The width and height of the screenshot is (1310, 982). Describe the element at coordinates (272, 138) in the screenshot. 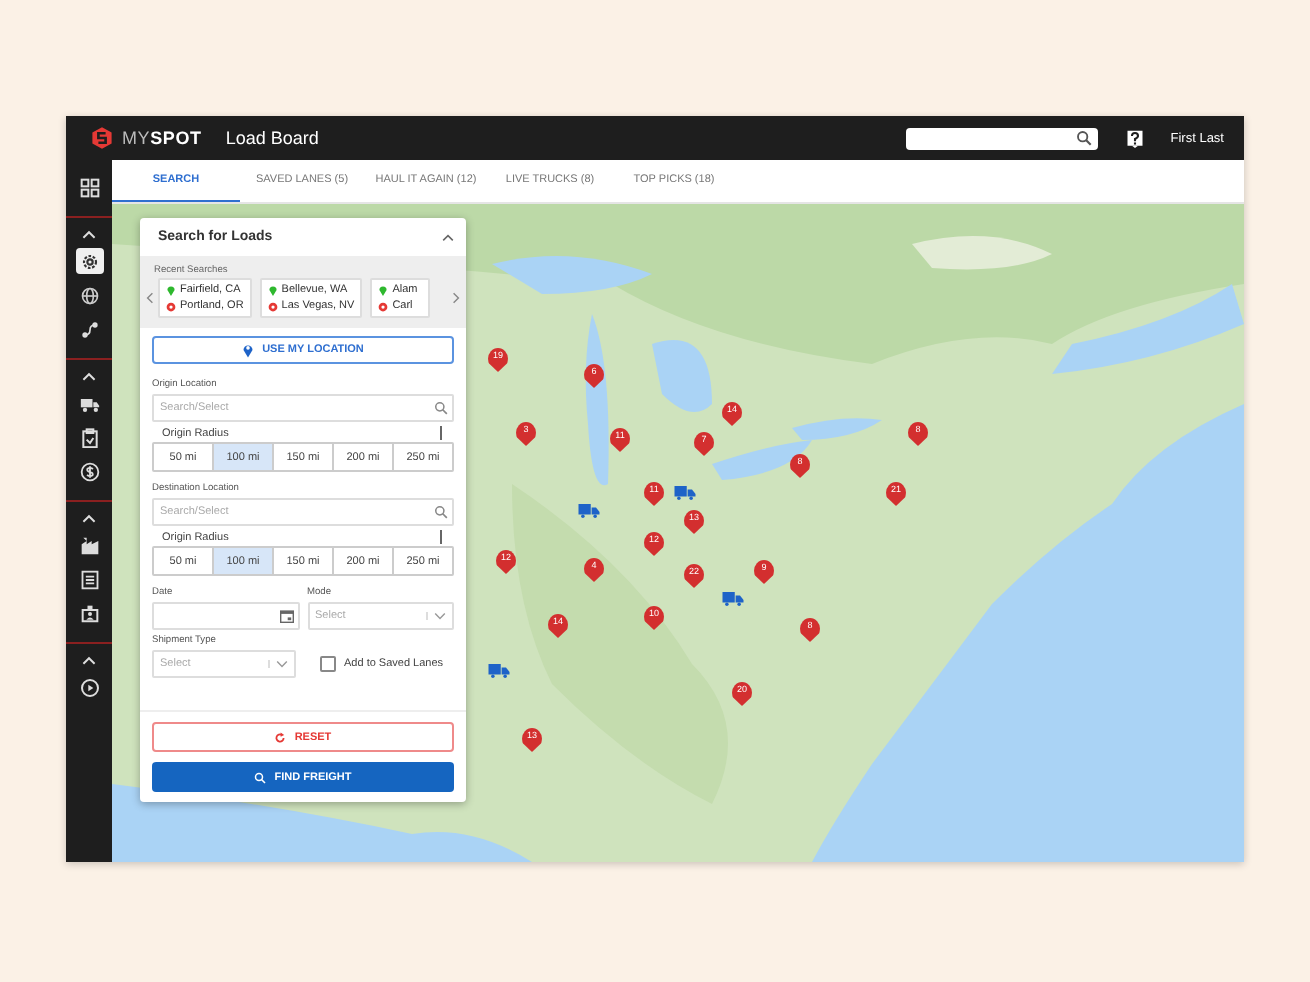

I see `app-title: Load Board` at that location.